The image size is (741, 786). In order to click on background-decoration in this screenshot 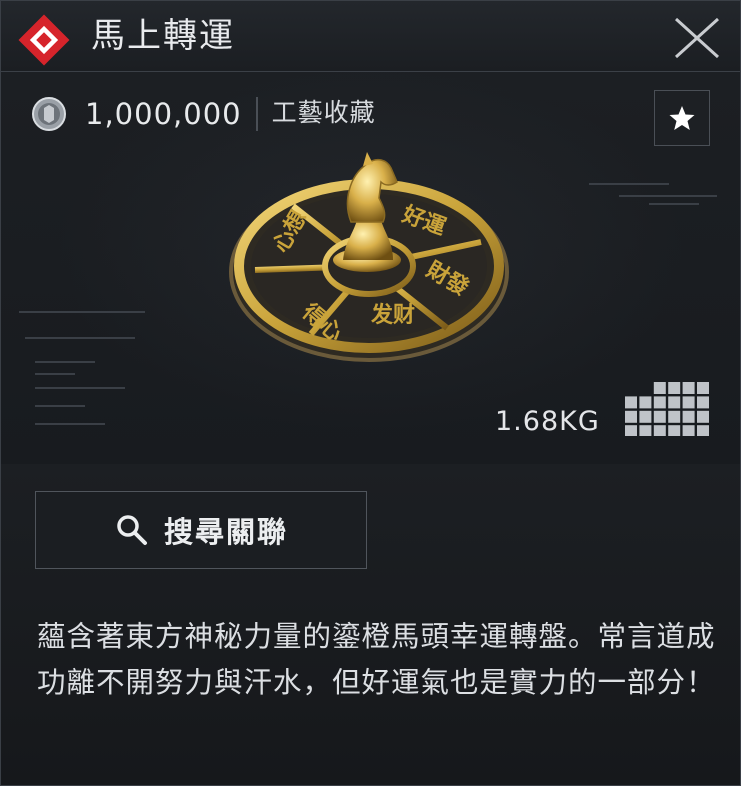, I will do `click(82, 368)`.